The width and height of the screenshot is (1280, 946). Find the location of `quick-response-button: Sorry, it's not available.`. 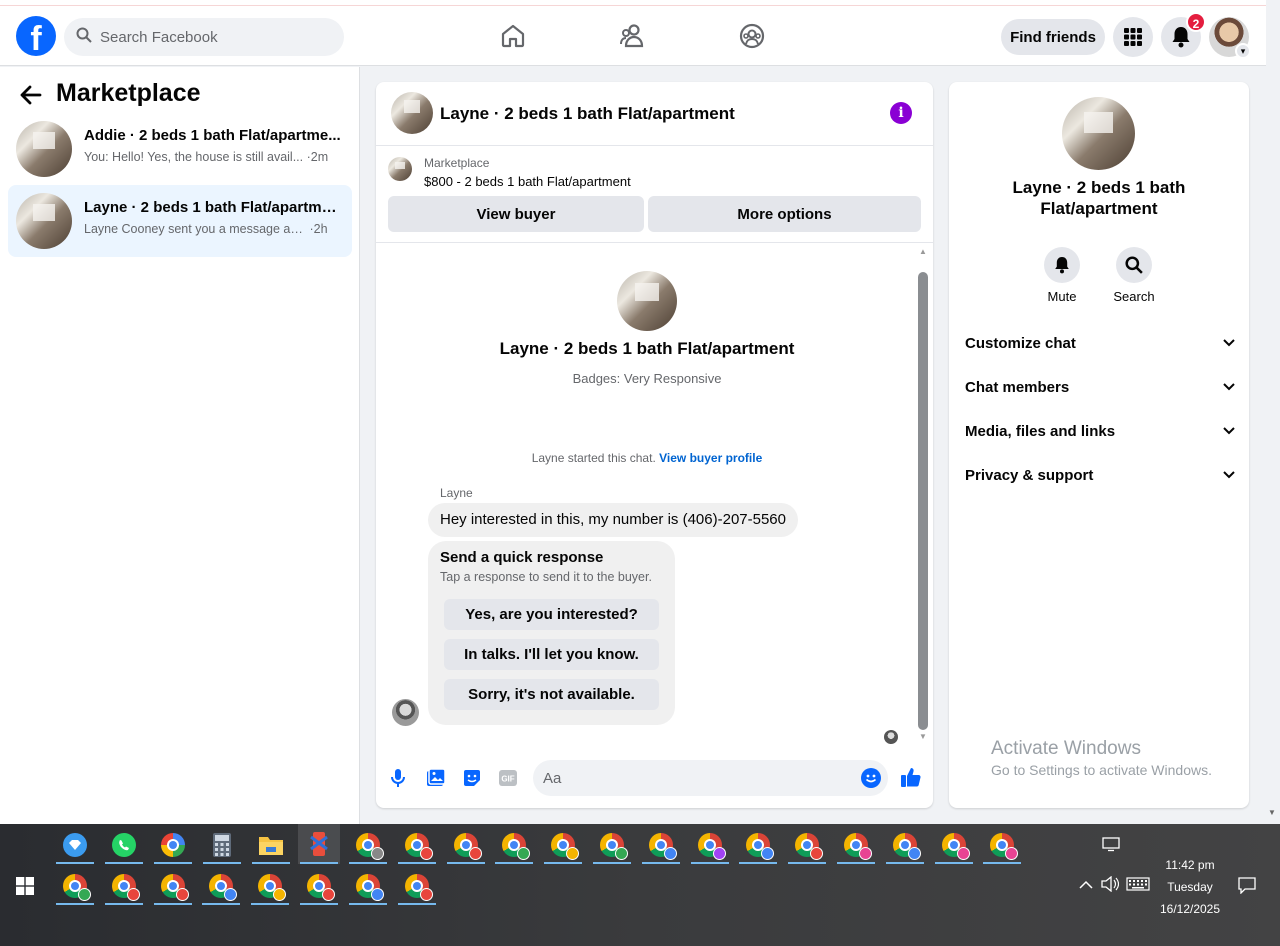

quick-response-button: Sorry, it's not available. is located at coordinates (551, 694).